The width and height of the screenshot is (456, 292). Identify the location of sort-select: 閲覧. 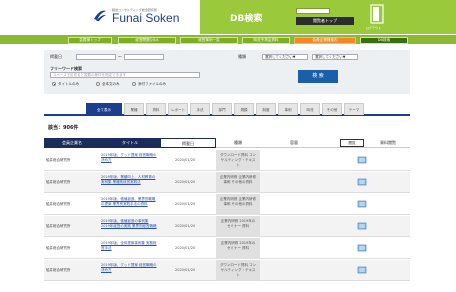
(352, 143).